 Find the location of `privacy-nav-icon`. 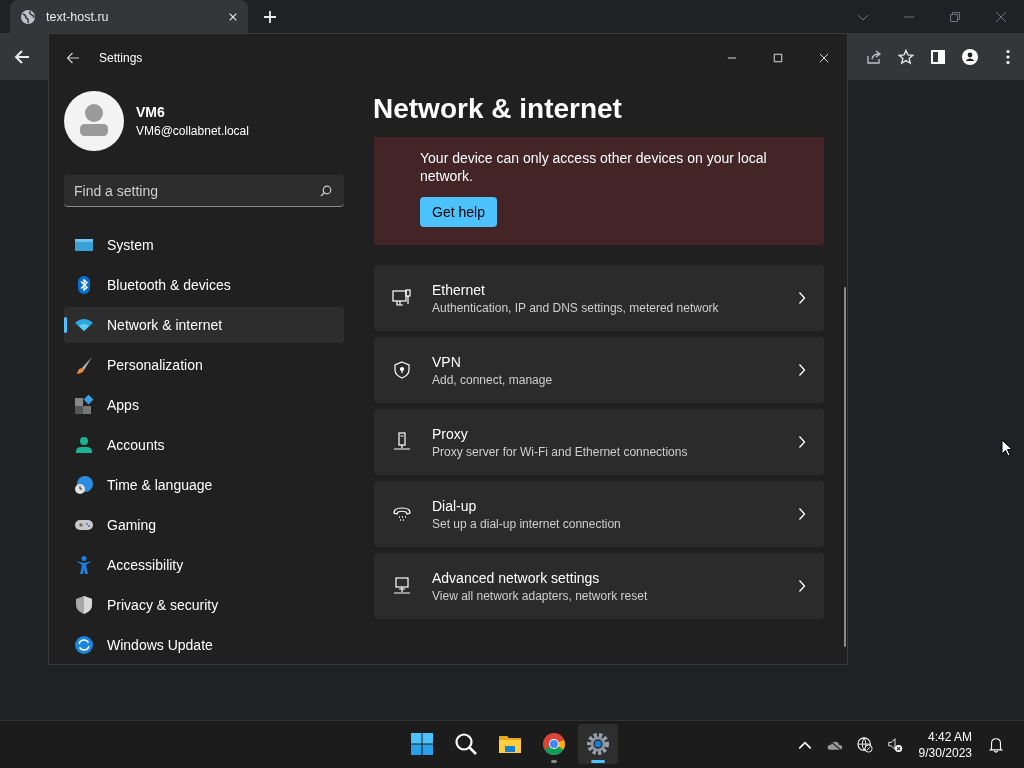

privacy-nav-icon is located at coordinates (84, 605).